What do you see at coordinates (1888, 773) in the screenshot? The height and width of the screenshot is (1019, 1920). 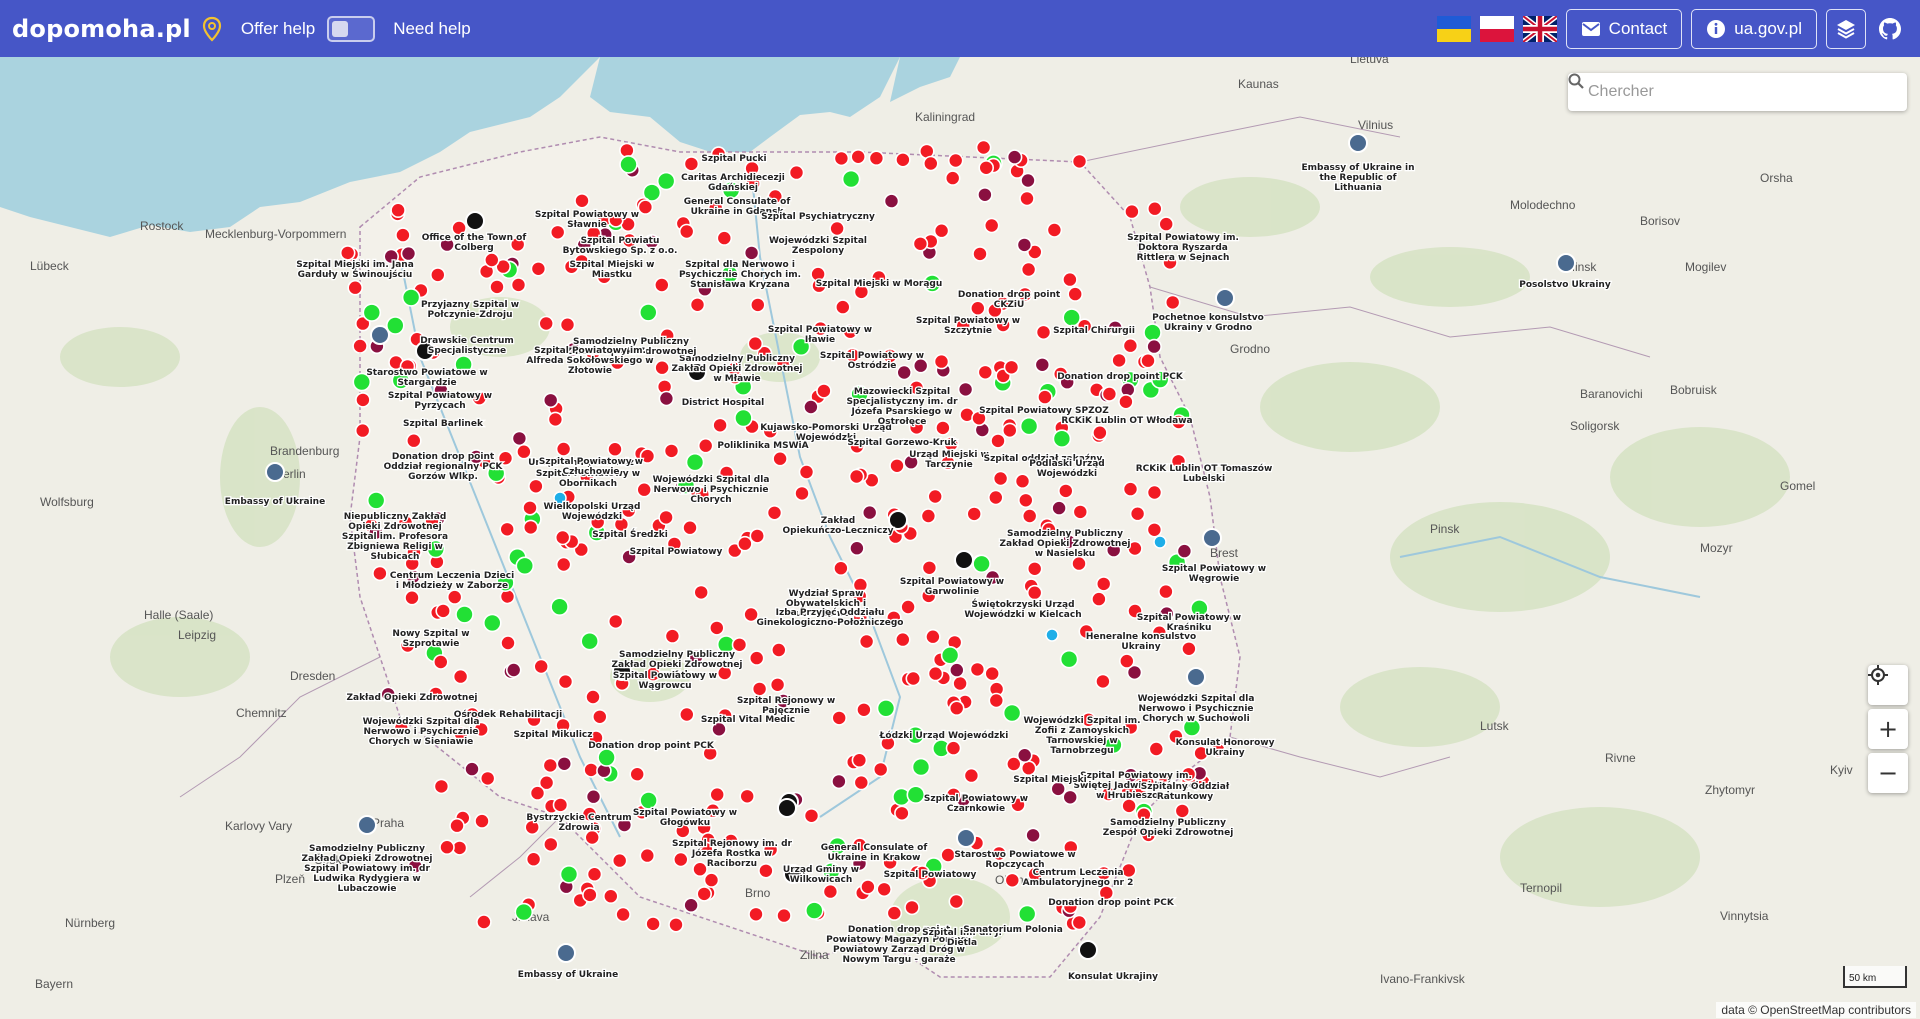 I see `zoom-out-button: −` at bounding box center [1888, 773].